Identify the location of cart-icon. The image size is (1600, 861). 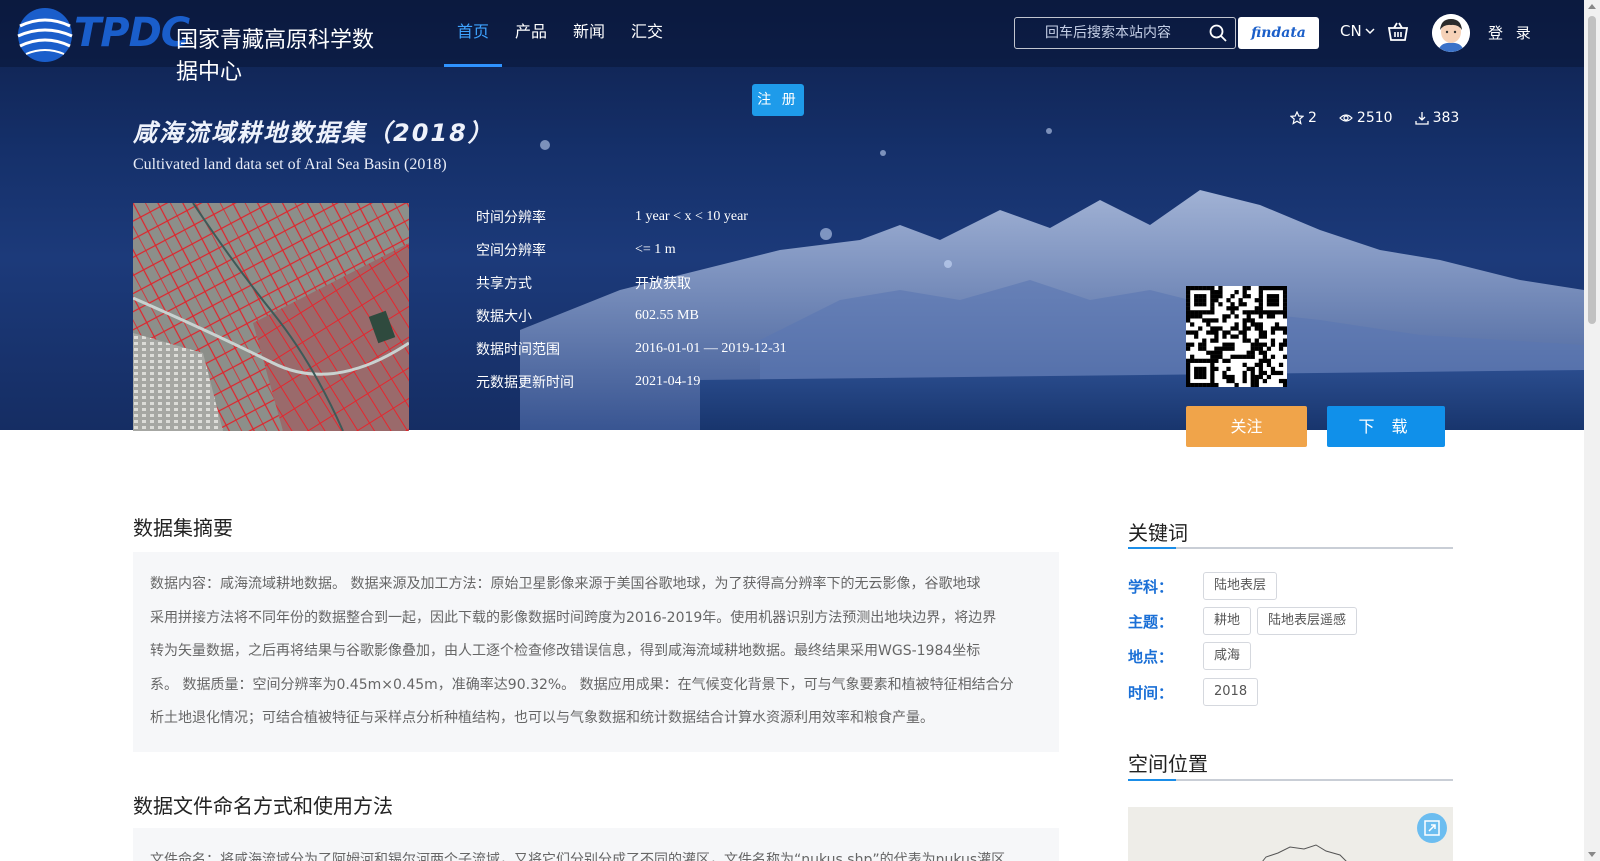
(1398, 32).